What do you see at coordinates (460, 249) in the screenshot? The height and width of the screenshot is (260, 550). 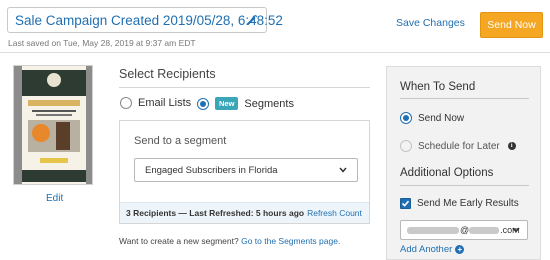 I see `plus-icon: +` at bounding box center [460, 249].